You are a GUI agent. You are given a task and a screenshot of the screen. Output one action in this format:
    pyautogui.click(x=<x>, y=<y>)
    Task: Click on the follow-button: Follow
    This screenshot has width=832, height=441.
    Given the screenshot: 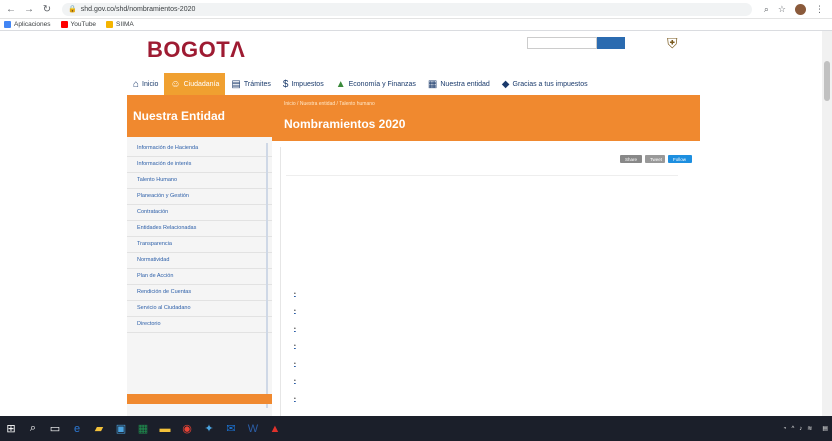 What is the action you would take?
    pyautogui.click(x=680, y=159)
    